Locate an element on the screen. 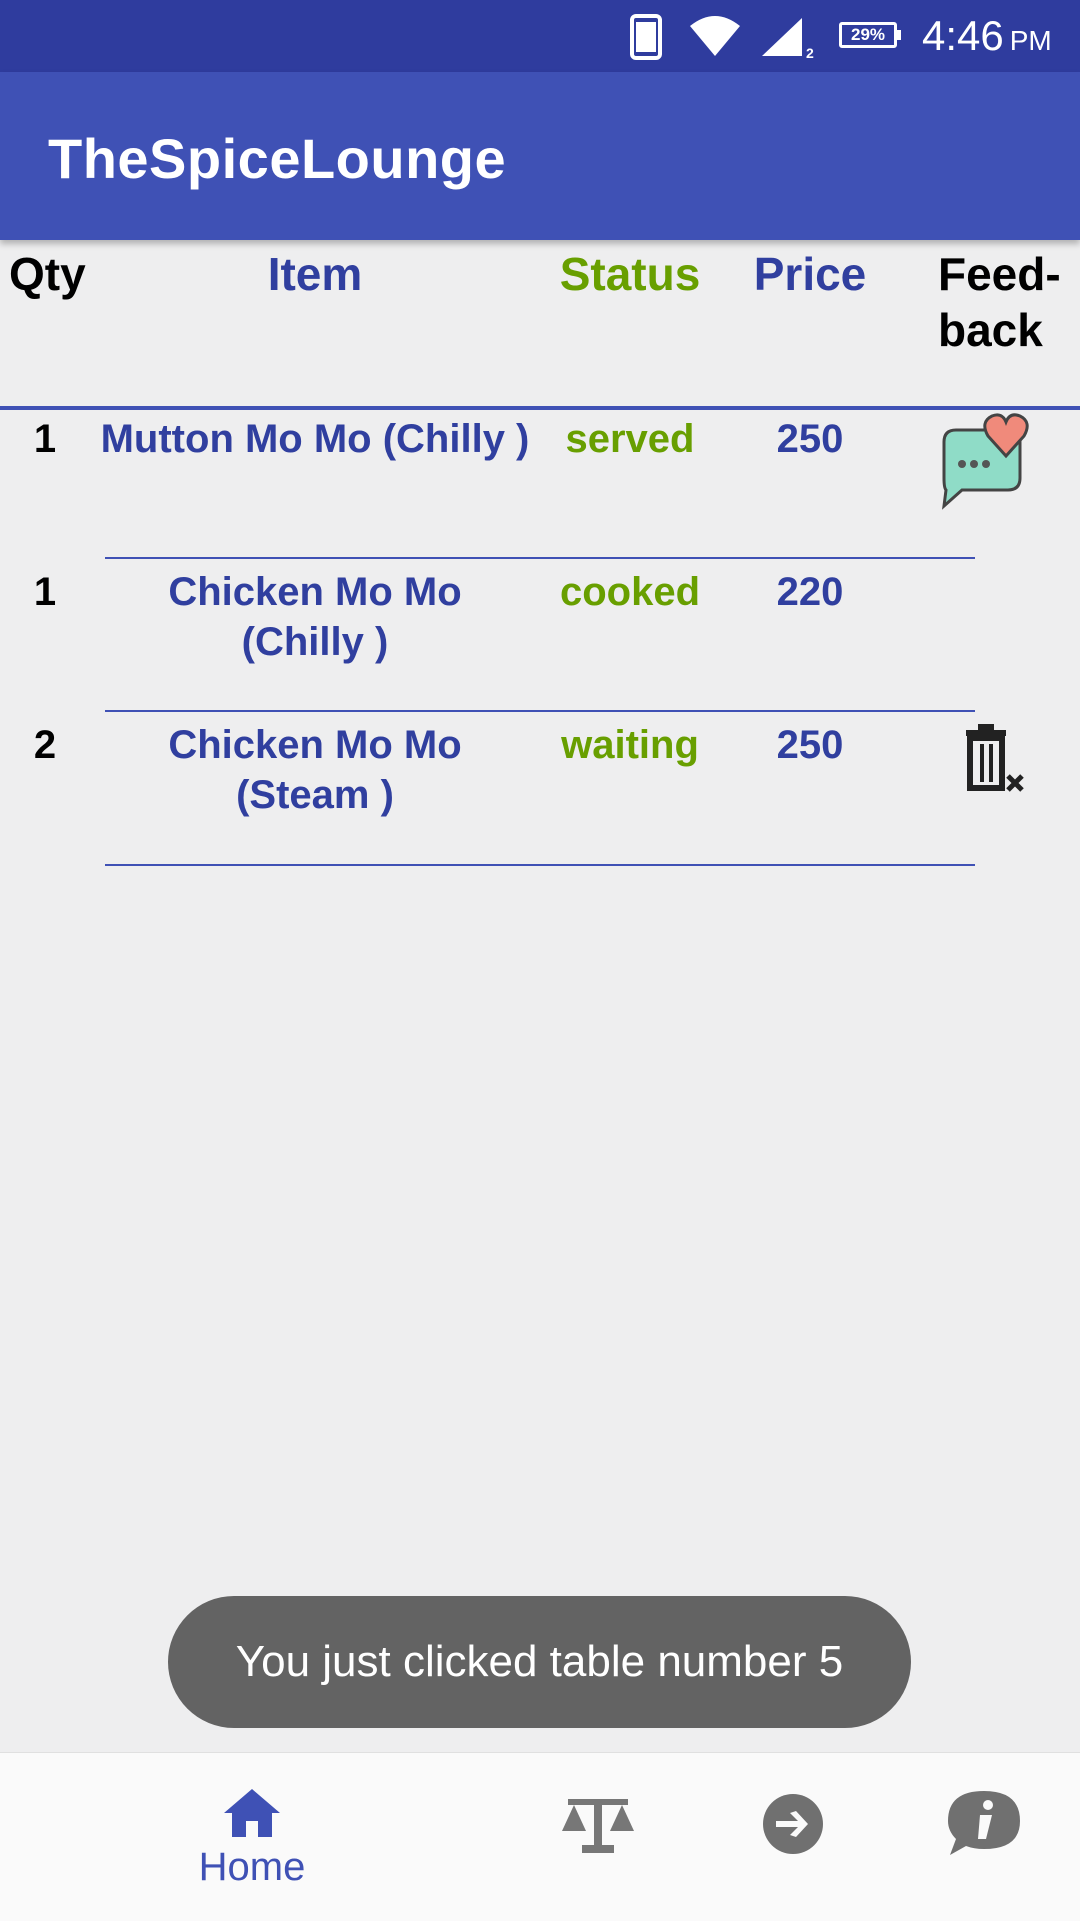 This screenshot has width=1080, height=1921. row-item: Mutton Mo Mo (Chilly ) is located at coordinates (315, 439).